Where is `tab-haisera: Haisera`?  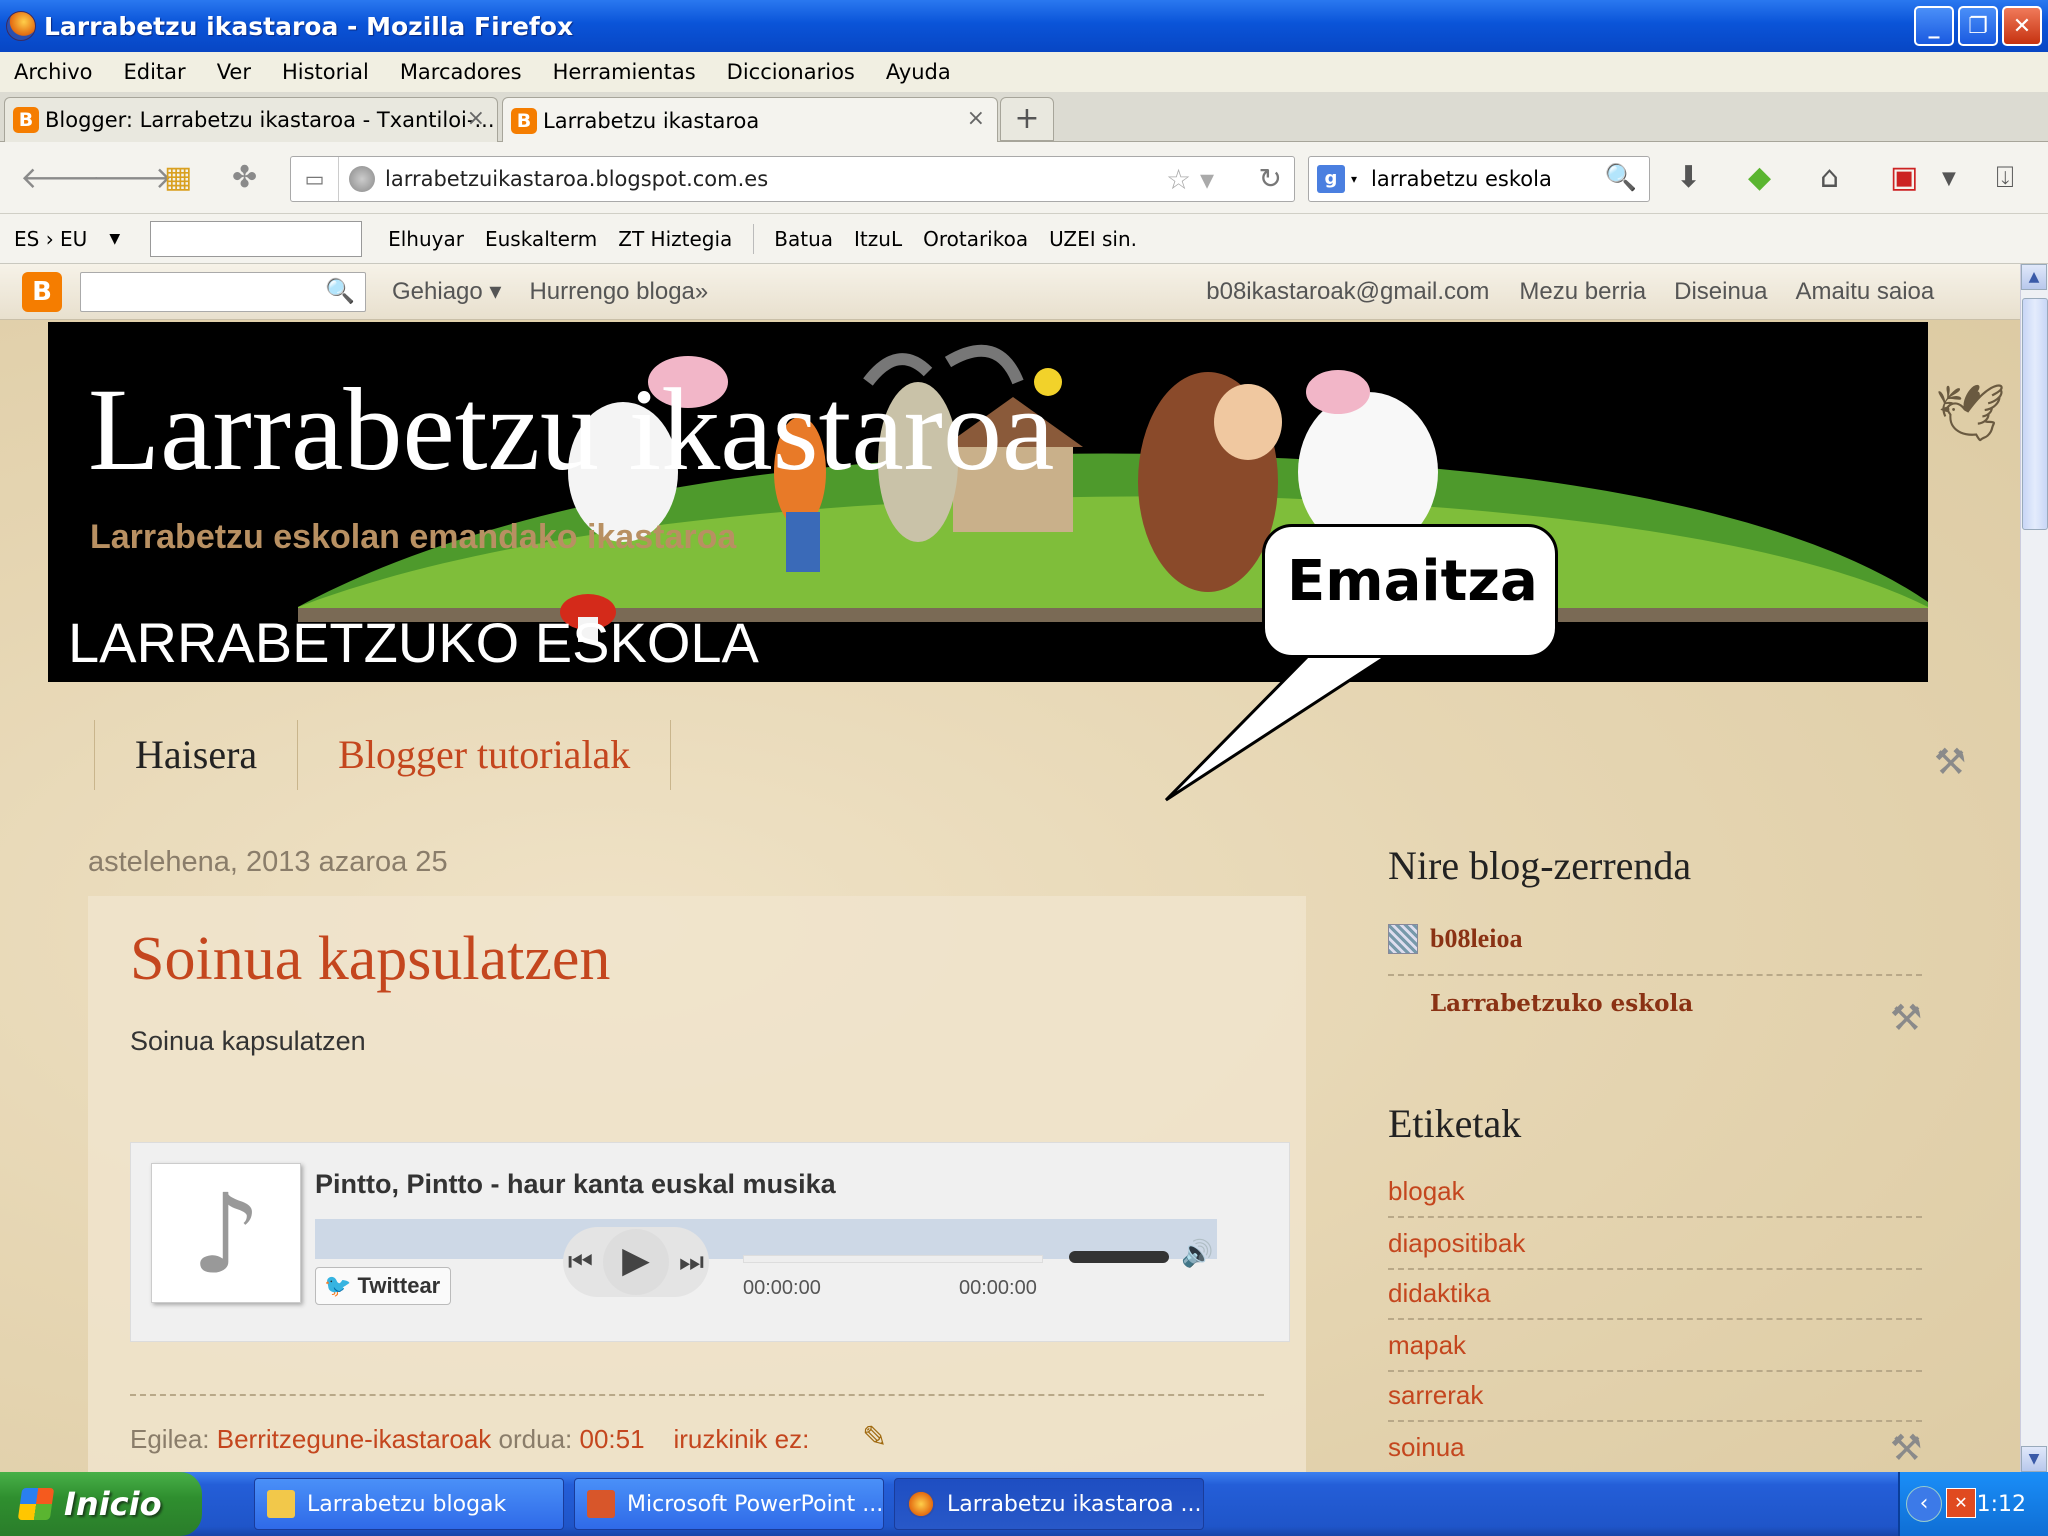
tab-haisera: Haisera is located at coordinates (195, 755).